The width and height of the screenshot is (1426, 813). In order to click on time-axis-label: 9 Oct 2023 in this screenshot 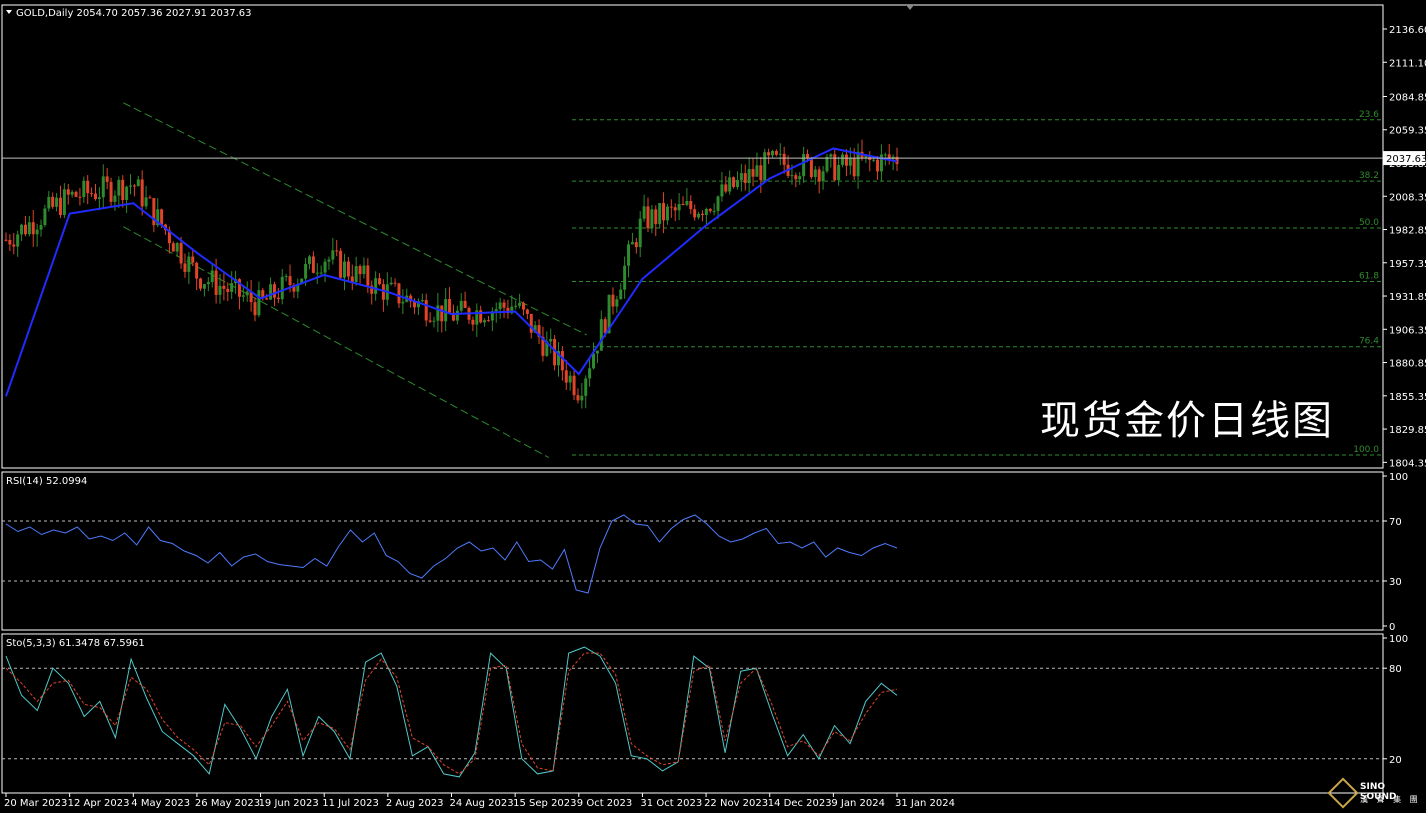, I will do `click(604, 803)`.